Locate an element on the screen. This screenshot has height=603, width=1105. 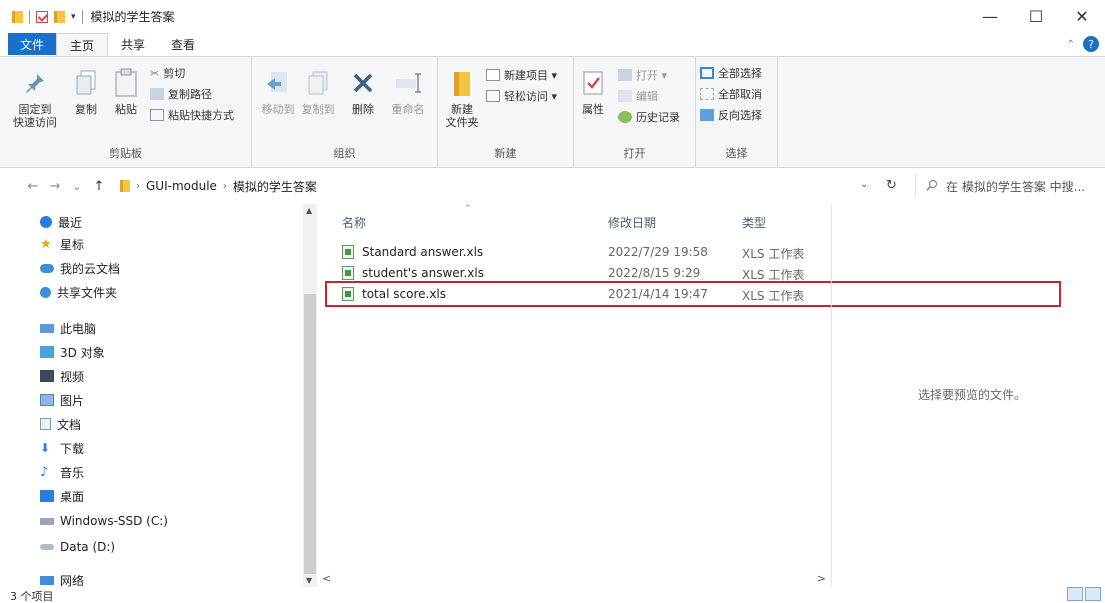
sidebar-item-label: 网络 is located at coordinates (72, 580).